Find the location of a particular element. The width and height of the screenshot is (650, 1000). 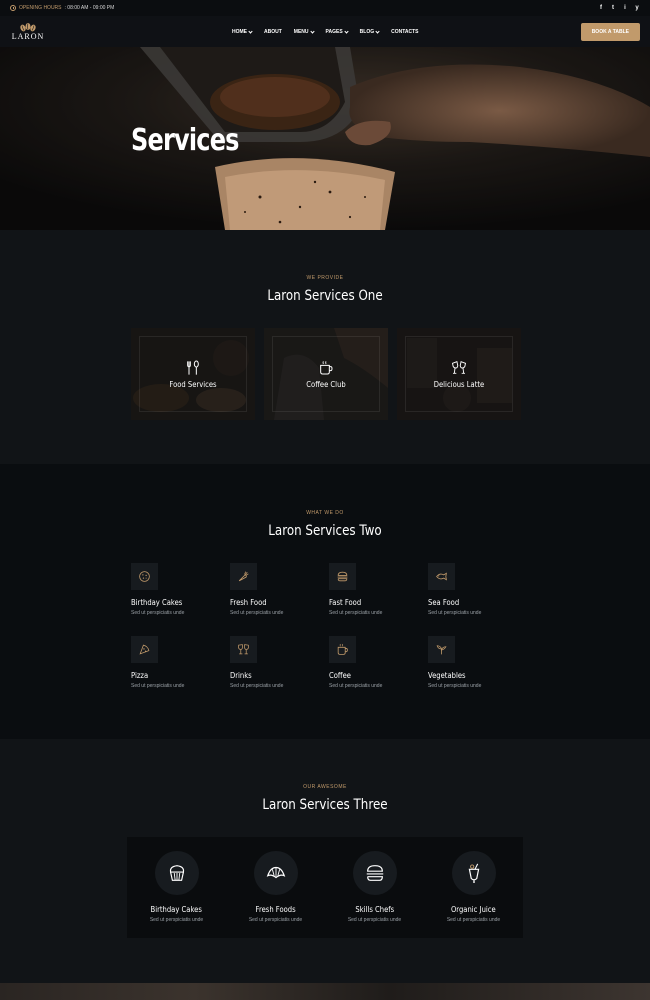

footer-image-strip is located at coordinates (325, 991).